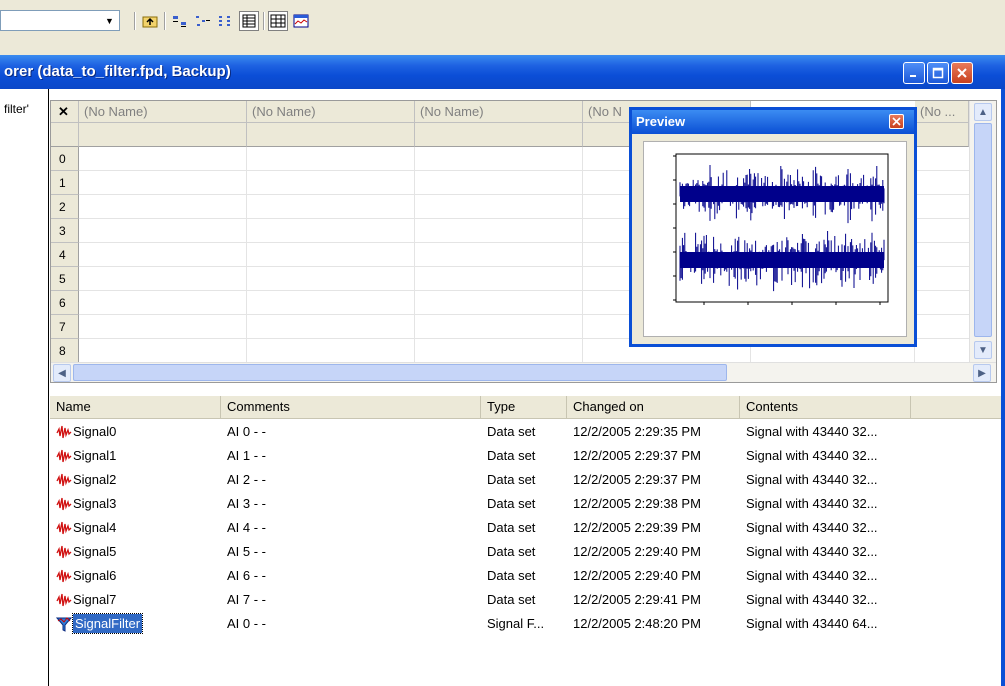 Image resolution: width=1005 pixels, height=686 pixels. I want to click on minimize-button, so click(914, 73).